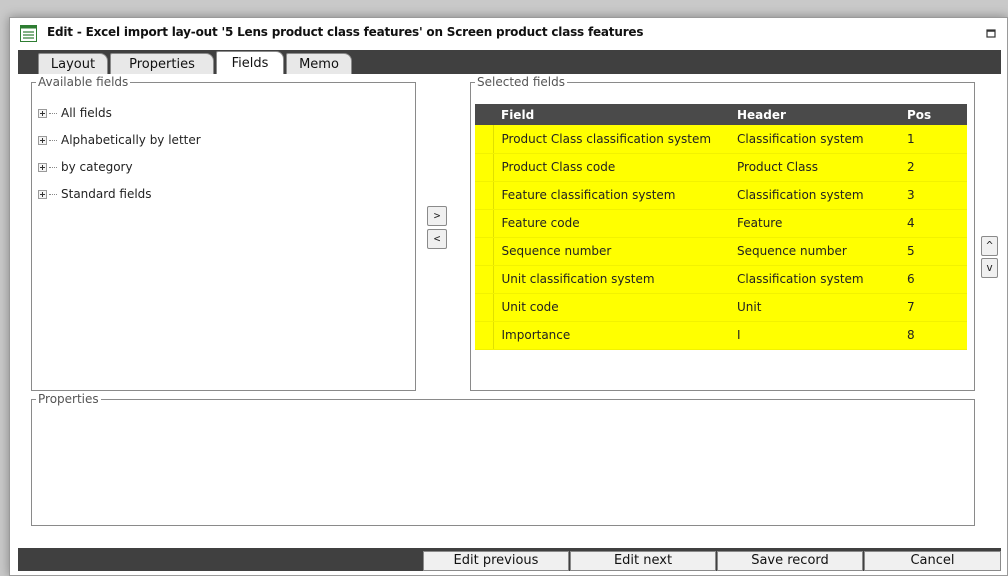 The height and width of the screenshot is (576, 1008). I want to click on tree-item-label: Alphabetically by letter, so click(131, 140).